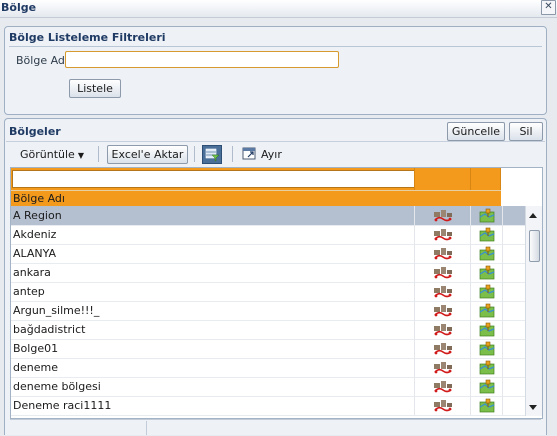  Describe the element at coordinates (32, 272) in the screenshot. I see `region-name-cell: ankara` at that location.